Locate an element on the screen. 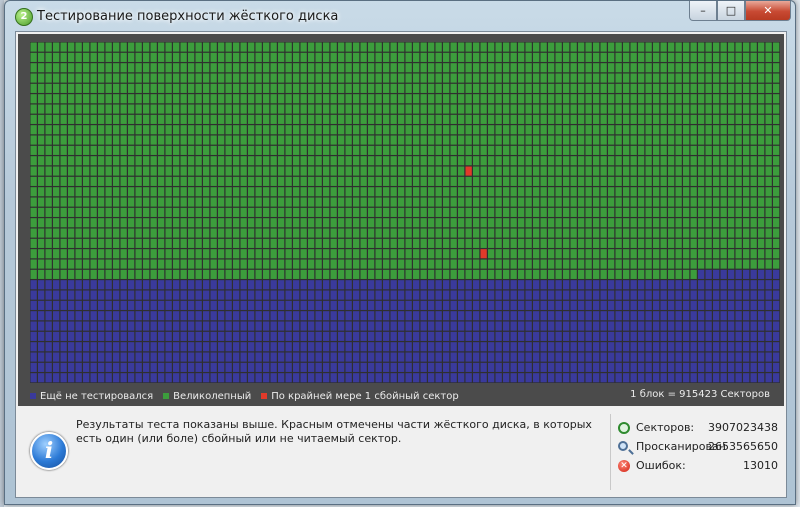  close-button: ✕ is located at coordinates (768, 11).